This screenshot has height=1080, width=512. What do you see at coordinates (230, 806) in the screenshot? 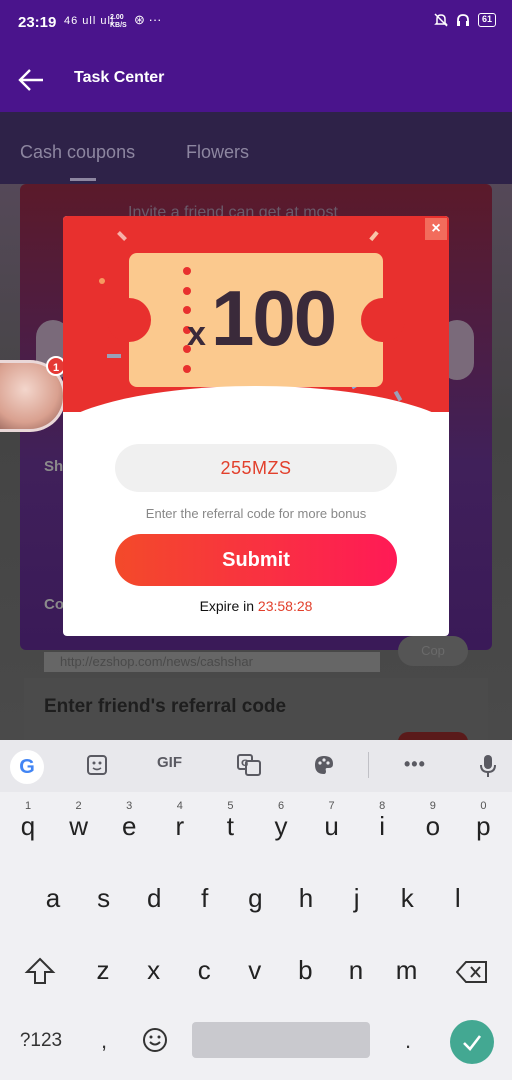
I see `key-hint-5: 5` at bounding box center [230, 806].